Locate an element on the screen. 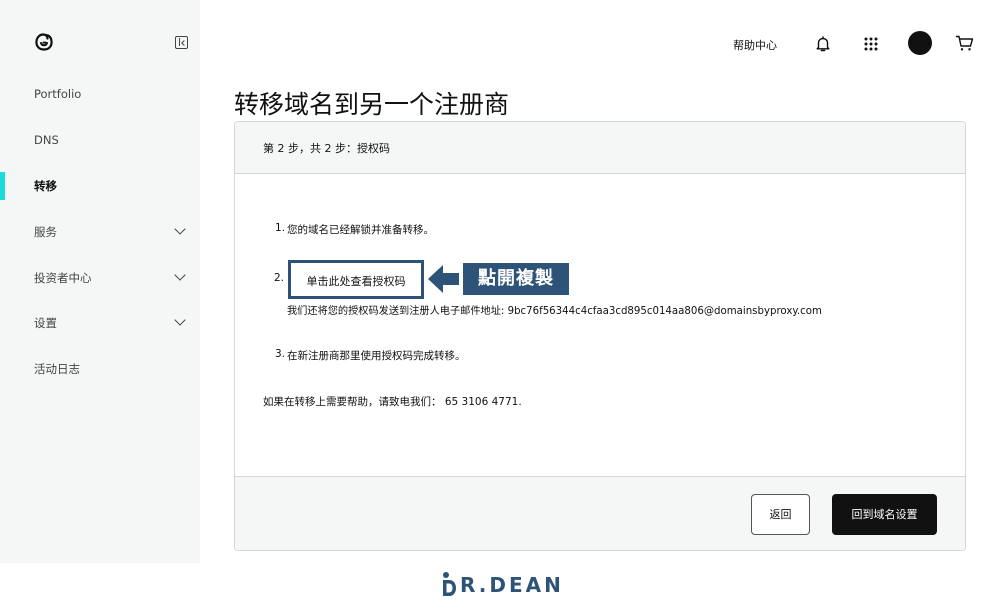  apps-grid-icon is located at coordinates (871, 44).